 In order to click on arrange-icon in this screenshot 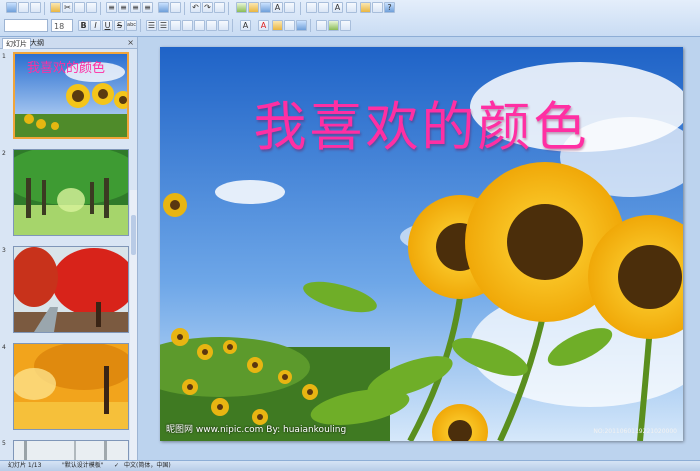, I will do `click(175, 7)`.